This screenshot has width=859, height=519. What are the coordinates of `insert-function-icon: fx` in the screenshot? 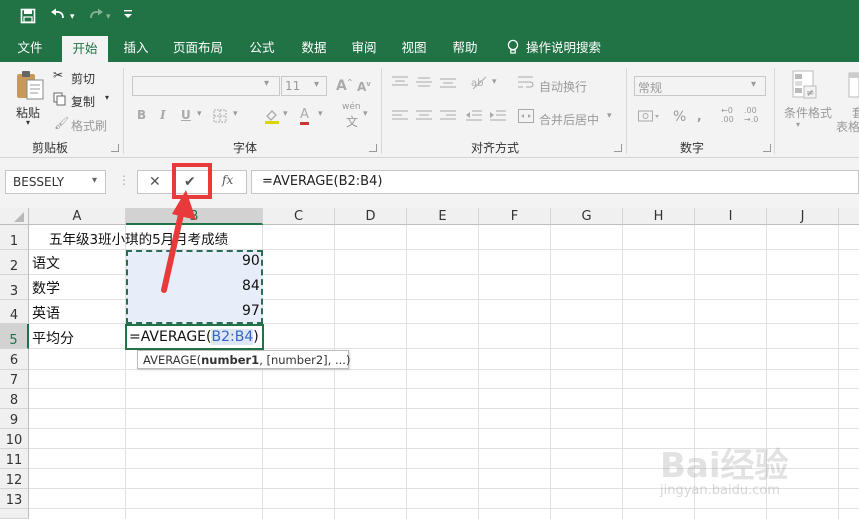 It's located at (227, 180).